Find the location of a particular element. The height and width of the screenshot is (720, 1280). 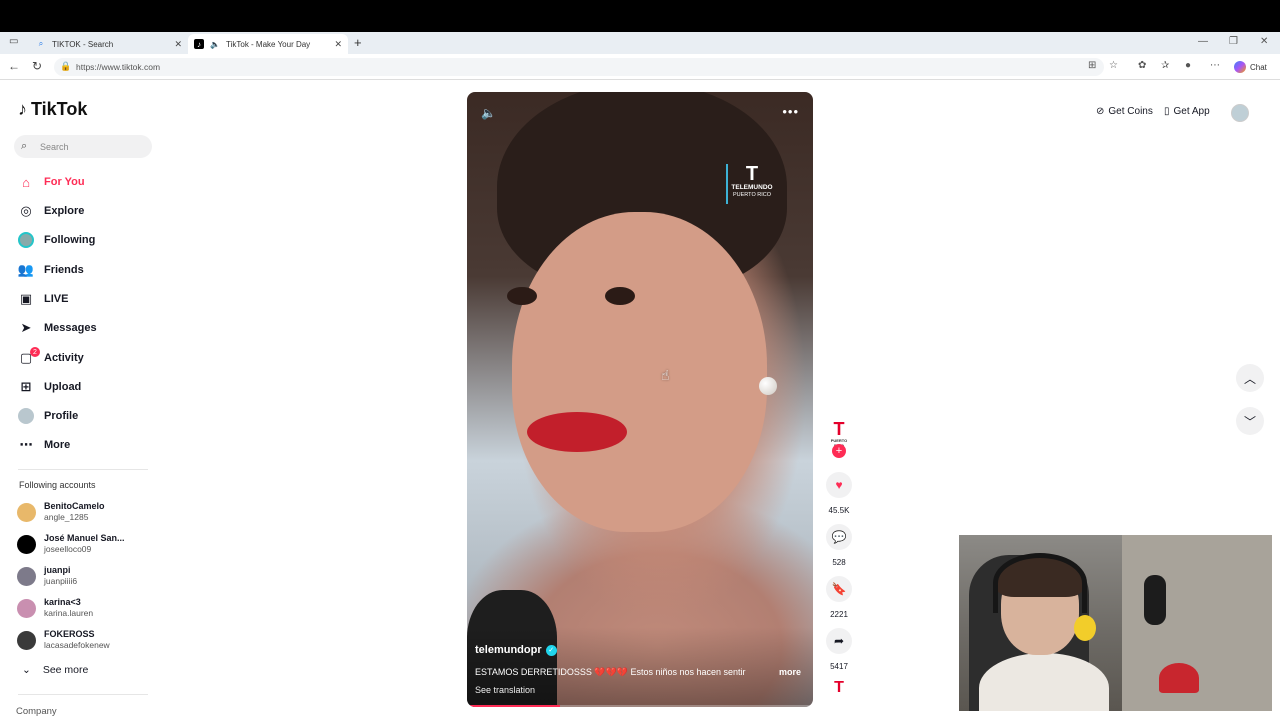

tab-actions-icon: ▭ is located at coordinates (13, 41).